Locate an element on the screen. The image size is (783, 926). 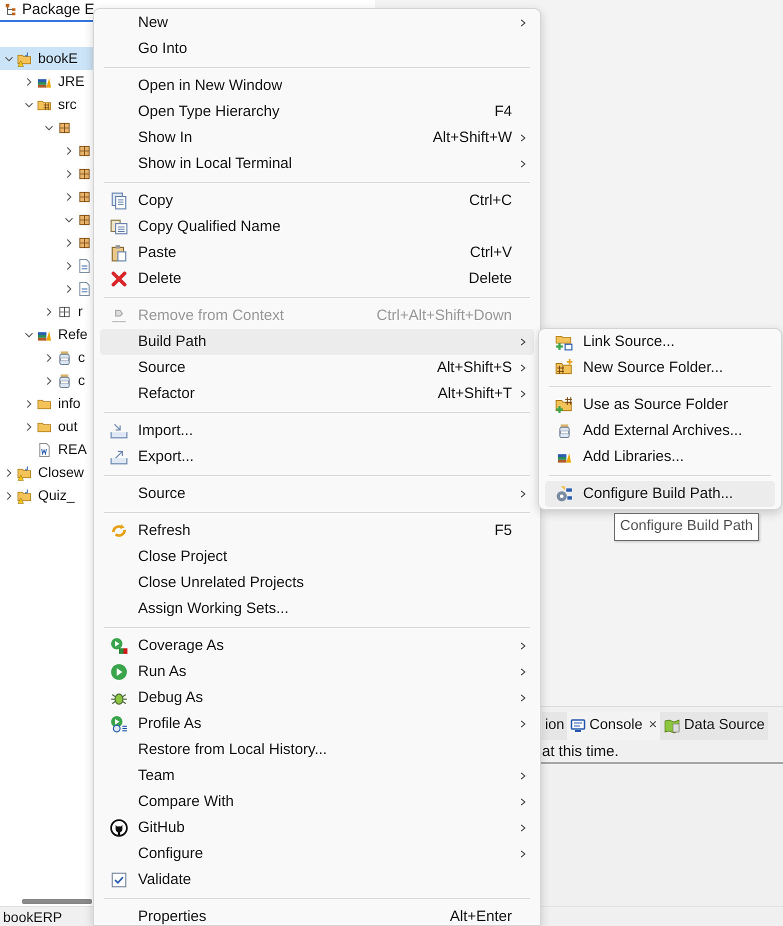
tooltip: Configure Build Path is located at coordinates (686, 527).